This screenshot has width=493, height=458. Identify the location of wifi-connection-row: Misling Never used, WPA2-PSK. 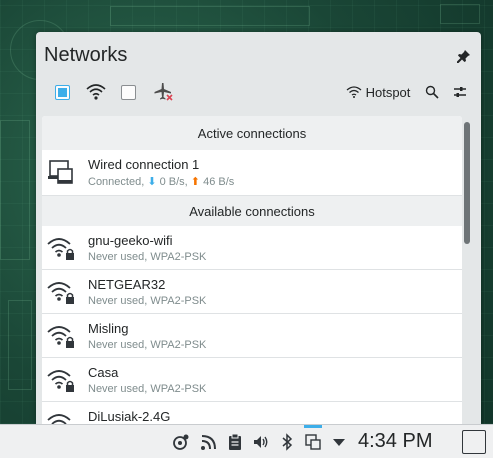
(252, 336).